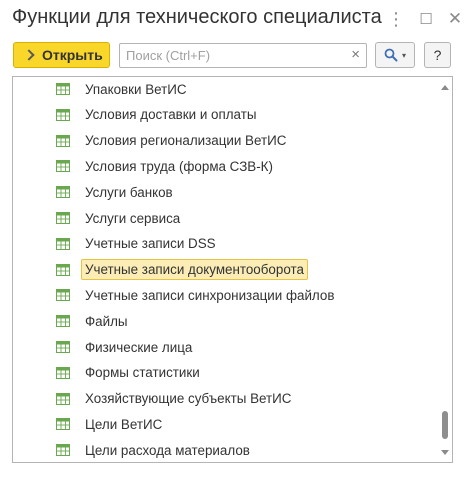 The image size is (474, 477). Describe the element at coordinates (171, 115) in the screenshot. I see `list-item-label: Условия доставки и оплаты` at that location.